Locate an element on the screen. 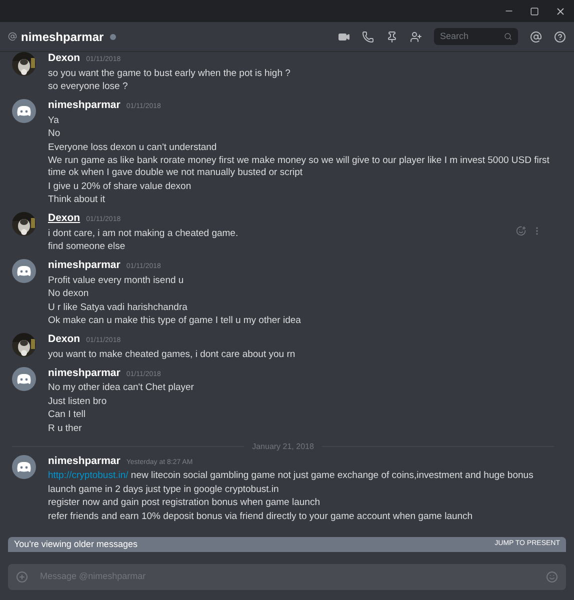  message-text: We run game as like bank rorate money first we make money so we will give to our player like I m invest 5000 USD first time ok when I gave double we not manually busted or script is located at coordinates (299, 167).